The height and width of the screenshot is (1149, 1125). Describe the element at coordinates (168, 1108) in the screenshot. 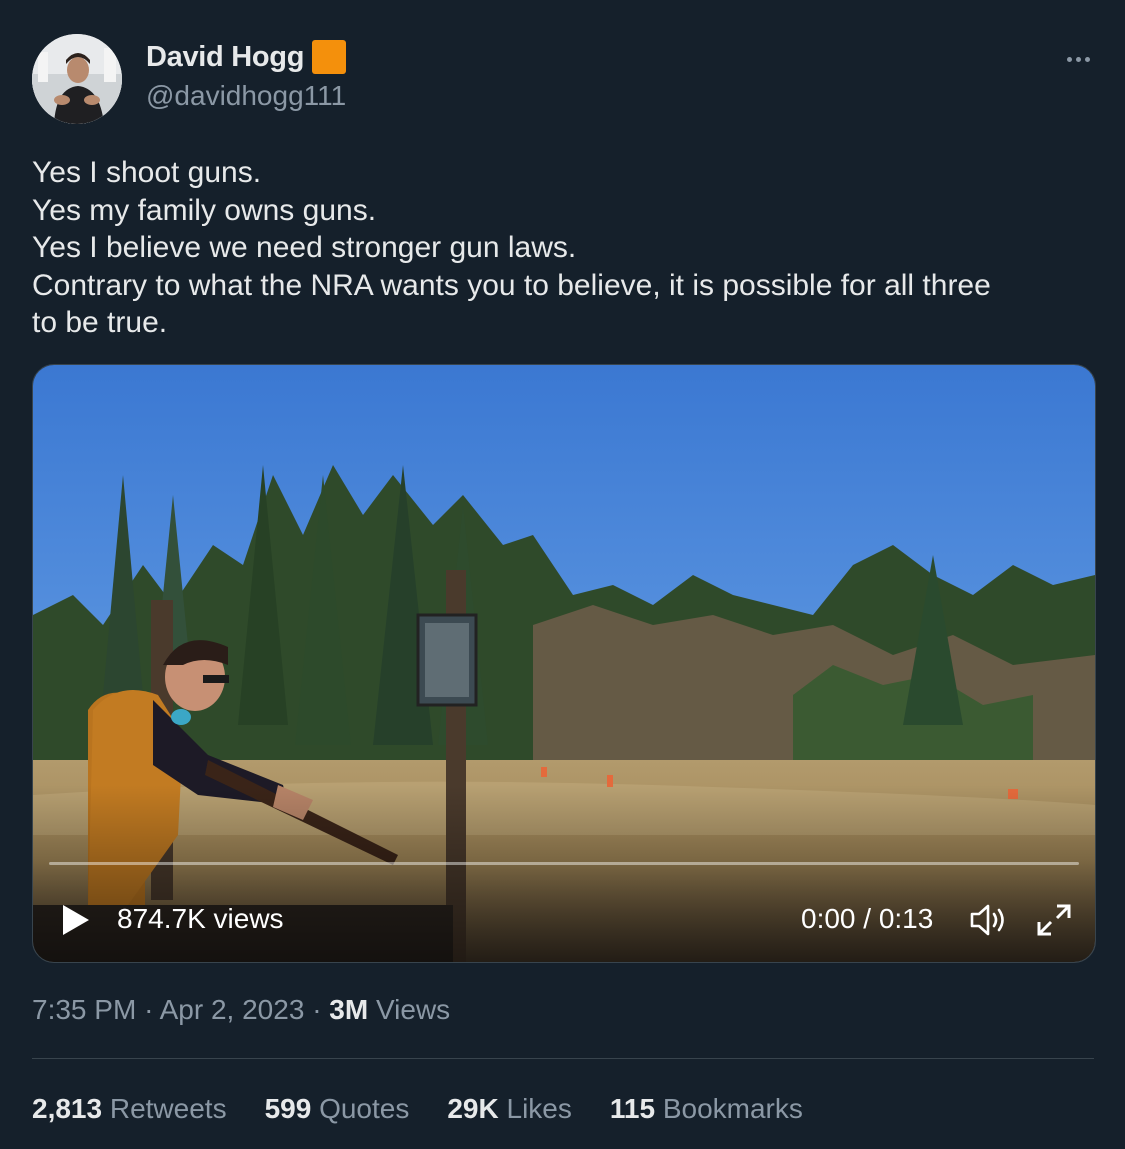

I see `stat-label: Retweets` at that location.